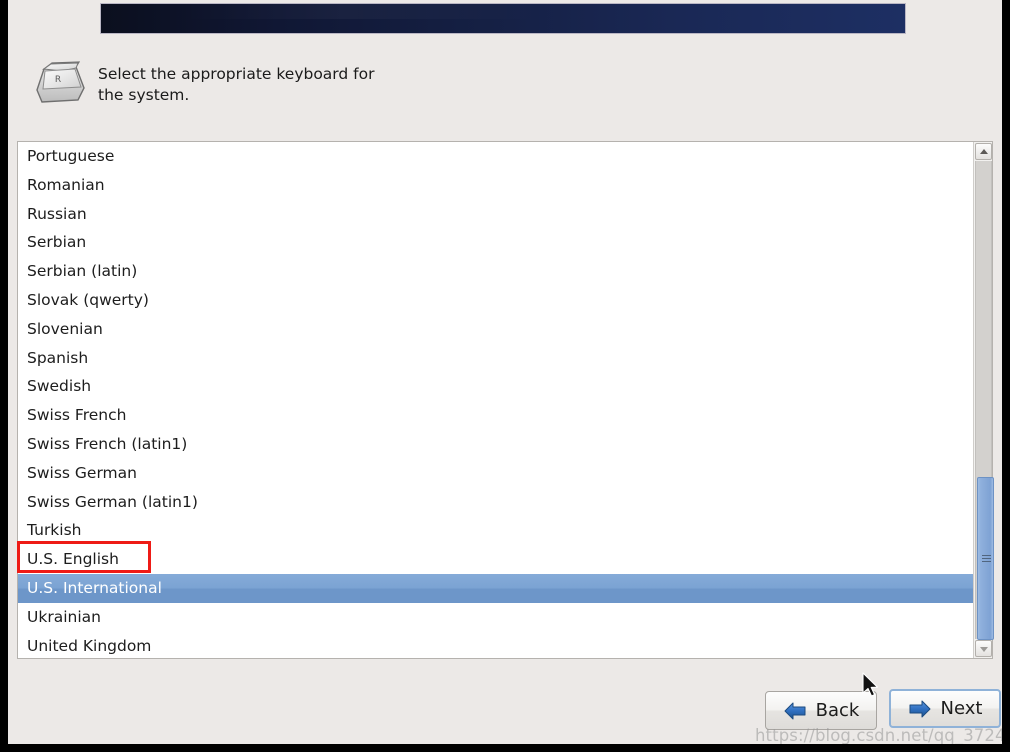  What do you see at coordinates (495, 386) in the screenshot?
I see `list-item: Swedish` at bounding box center [495, 386].